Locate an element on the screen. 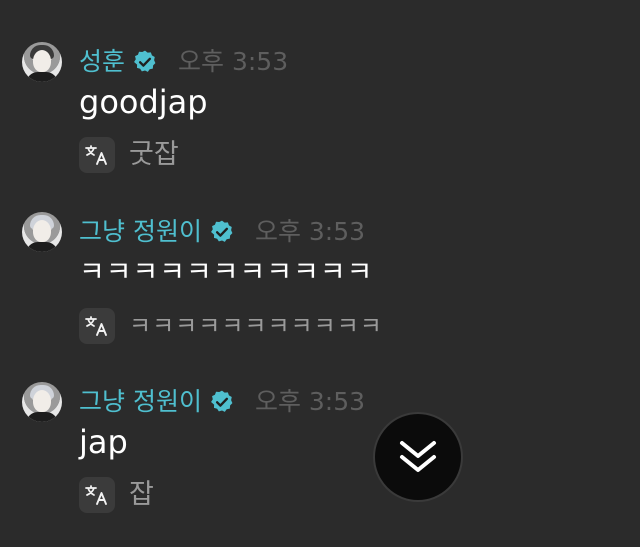 The image size is (640, 547). message-text: jap is located at coordinates (103, 442).